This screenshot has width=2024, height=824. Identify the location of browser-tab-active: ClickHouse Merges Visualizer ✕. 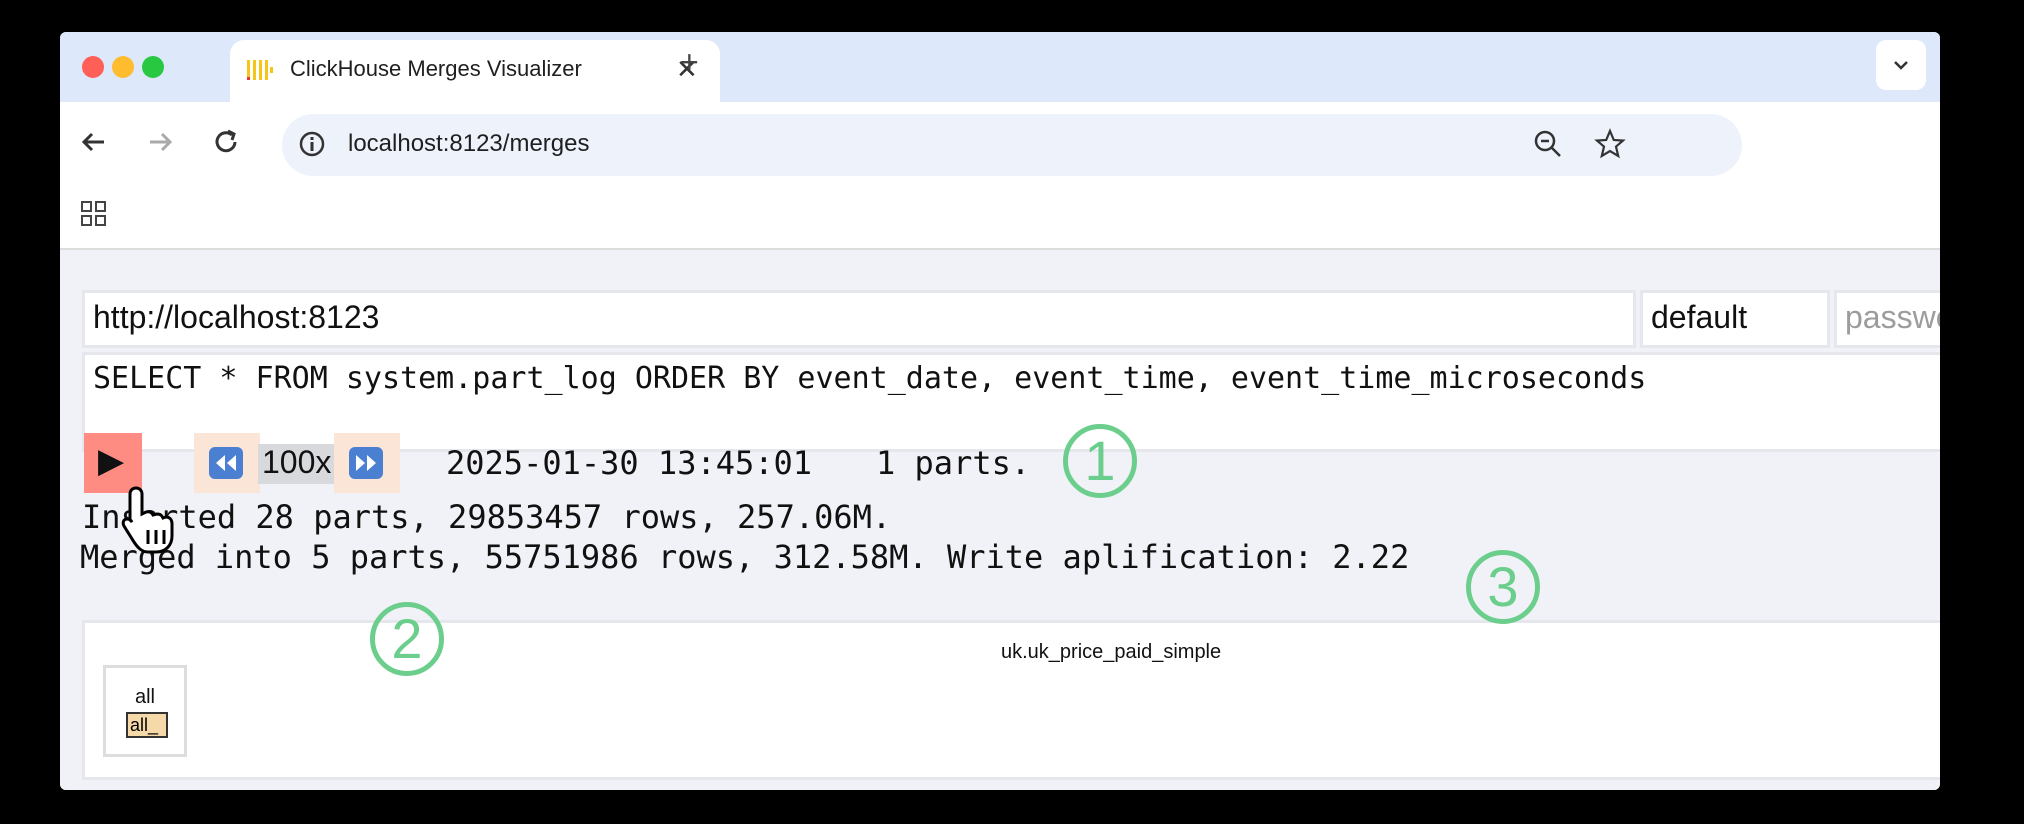
(475, 71).